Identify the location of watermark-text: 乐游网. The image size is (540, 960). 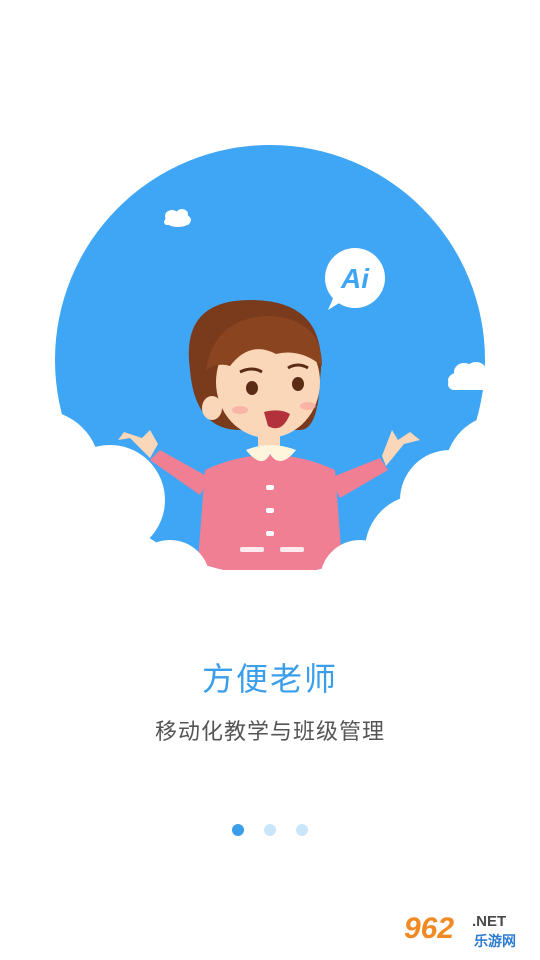
(495, 941).